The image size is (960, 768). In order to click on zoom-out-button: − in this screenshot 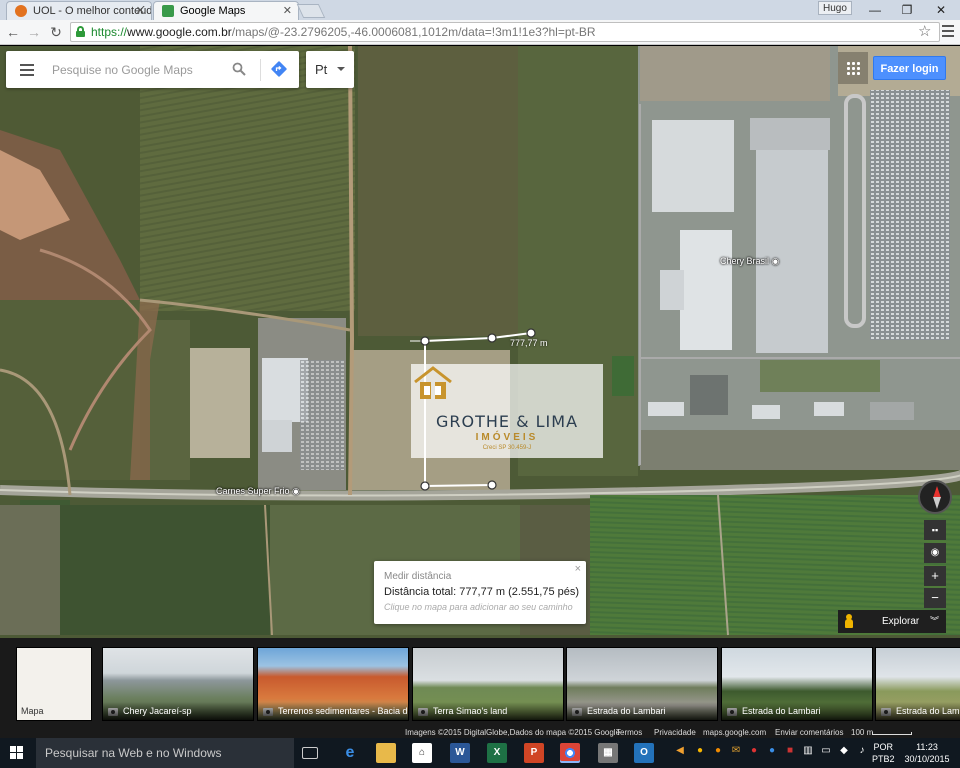, I will do `click(935, 598)`.